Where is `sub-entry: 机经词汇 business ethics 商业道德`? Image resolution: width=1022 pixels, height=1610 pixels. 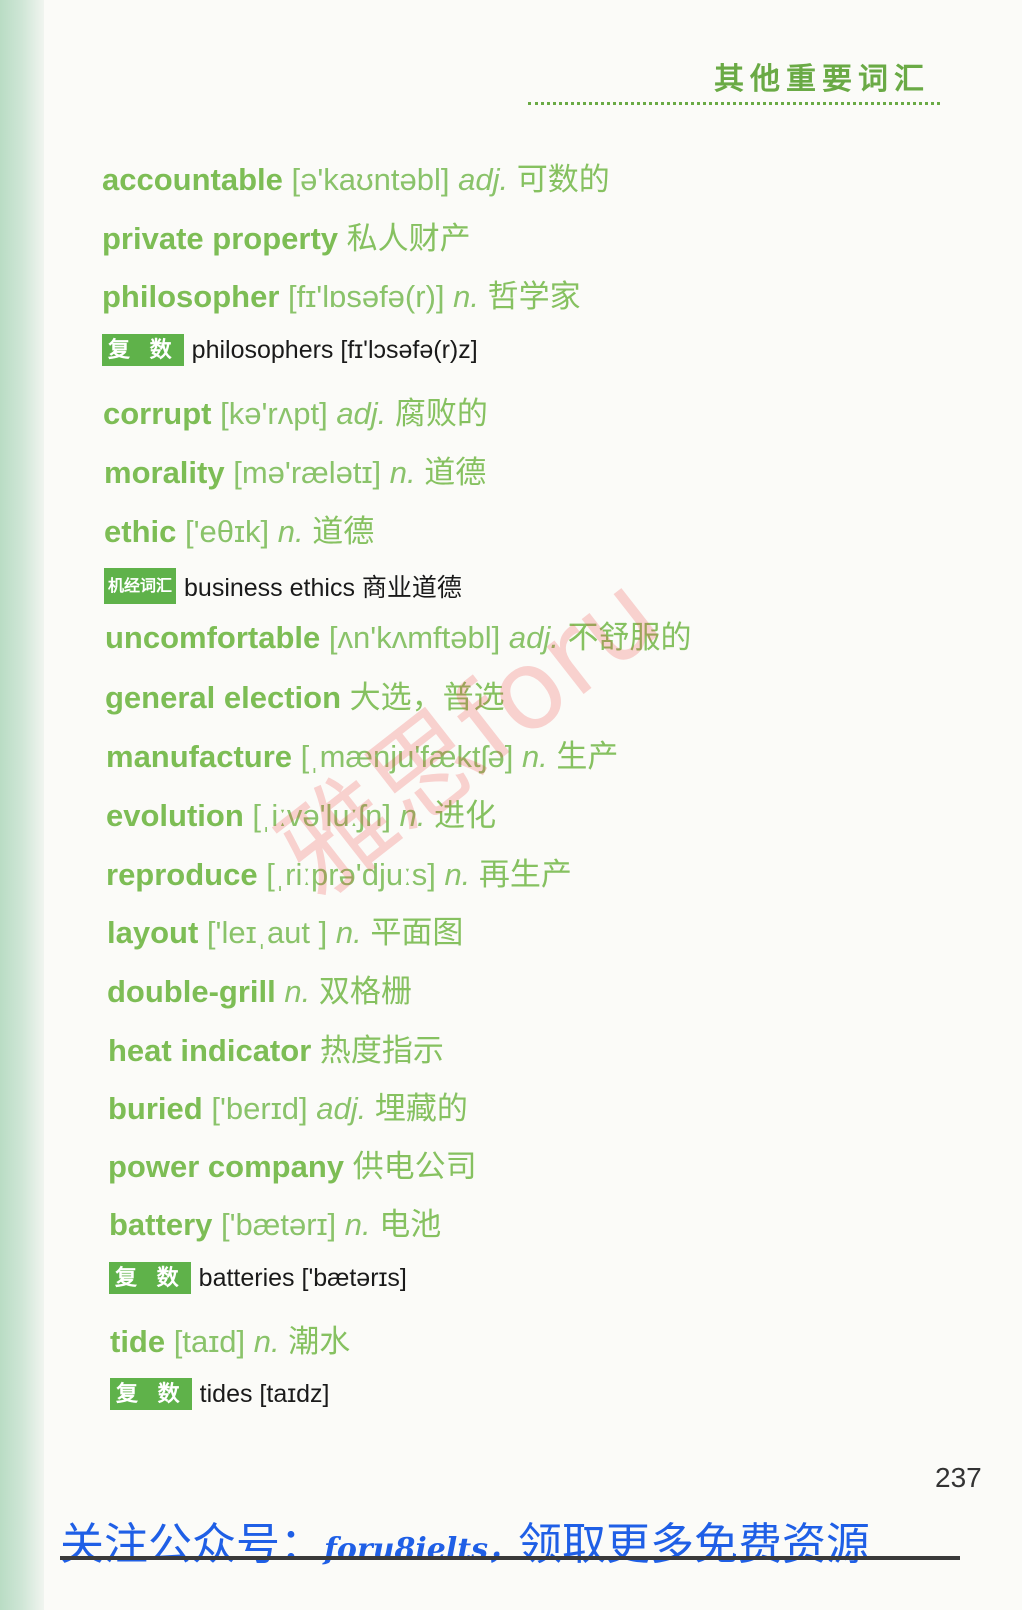
sub-entry: 机经词汇 business ethics 商业道德 is located at coordinates (283, 586).